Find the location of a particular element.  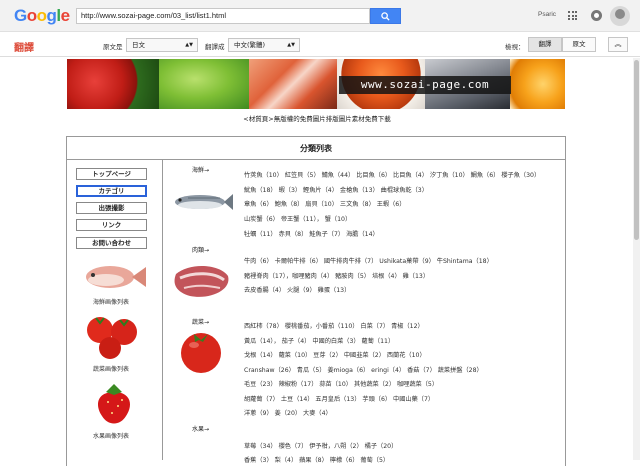

panel-title: 分類列表 is located at coordinates (316, 148).